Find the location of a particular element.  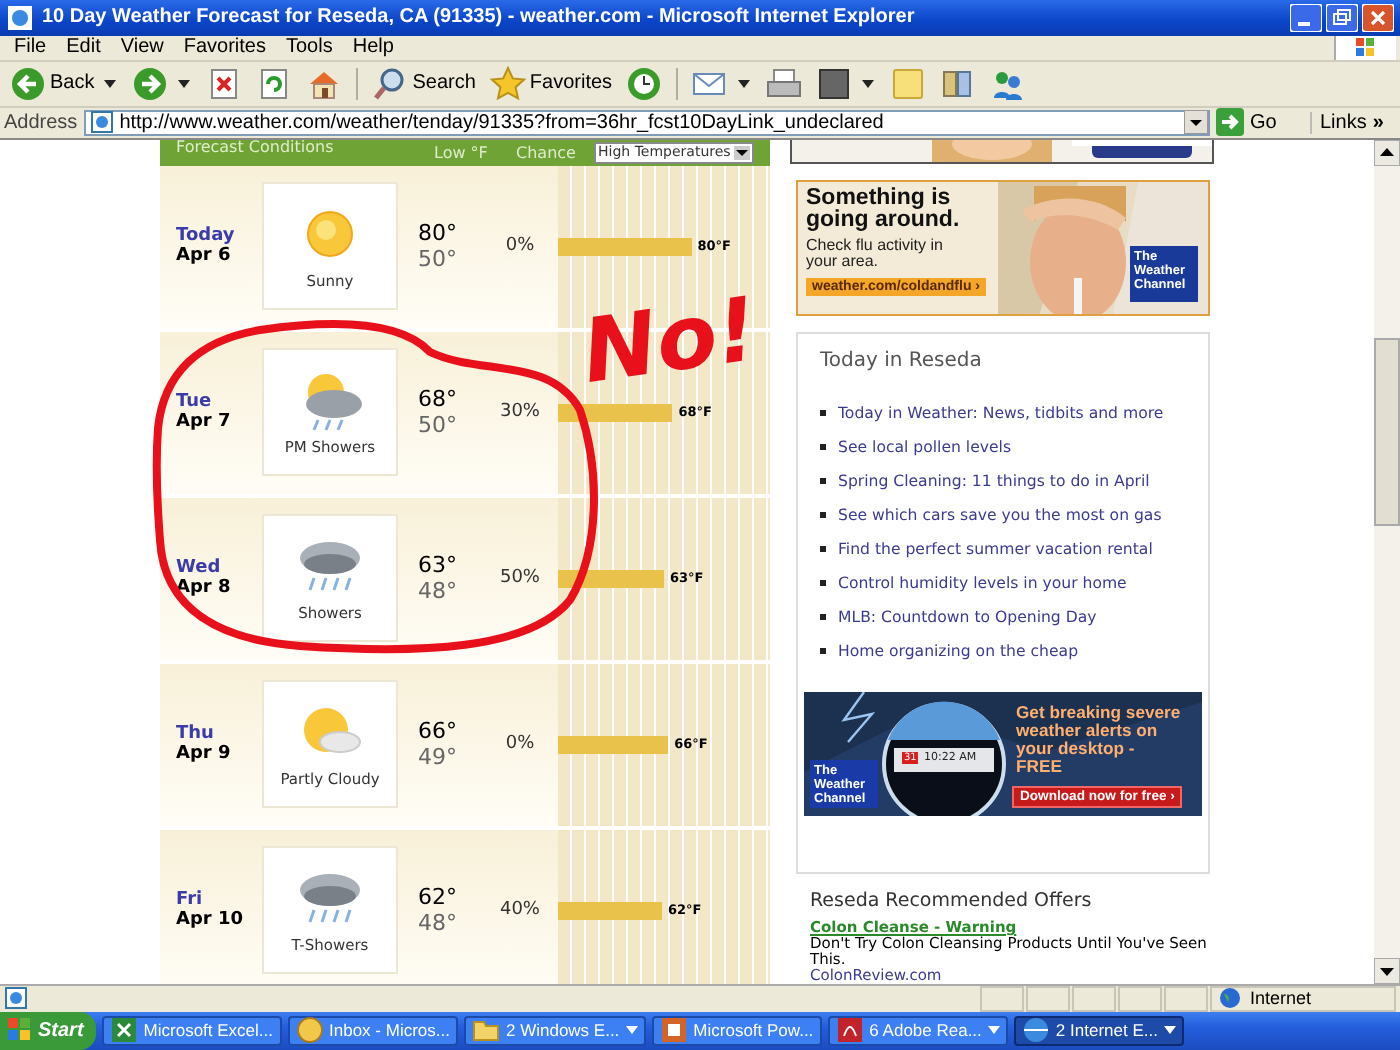

ad-headline: Get breaking severe weather alerts on your desktop - FREE is located at coordinates (1099, 740).